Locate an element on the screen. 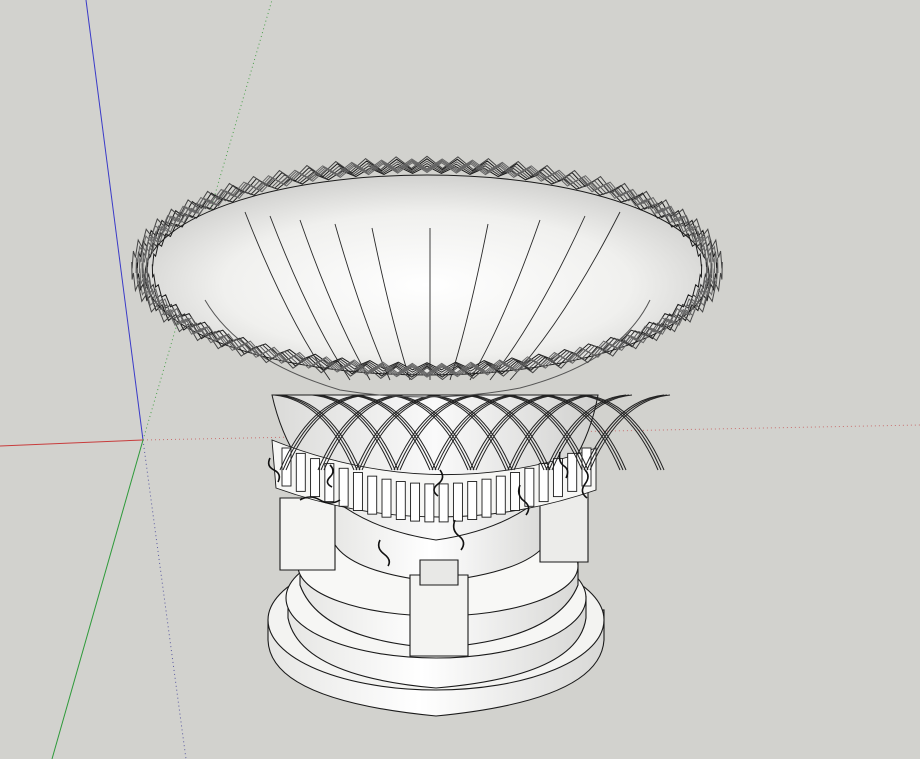  z-axis-dotted-line is located at coordinates (164, 599).